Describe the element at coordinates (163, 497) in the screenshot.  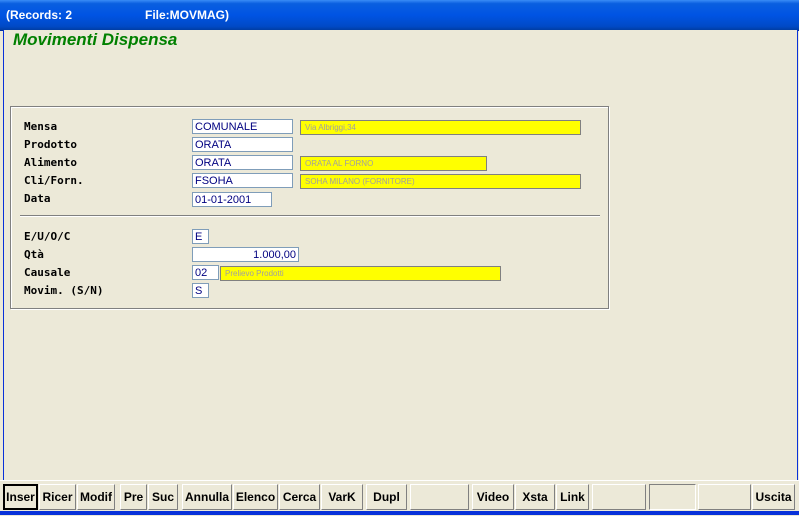
I see `suc-button: Suc` at that location.